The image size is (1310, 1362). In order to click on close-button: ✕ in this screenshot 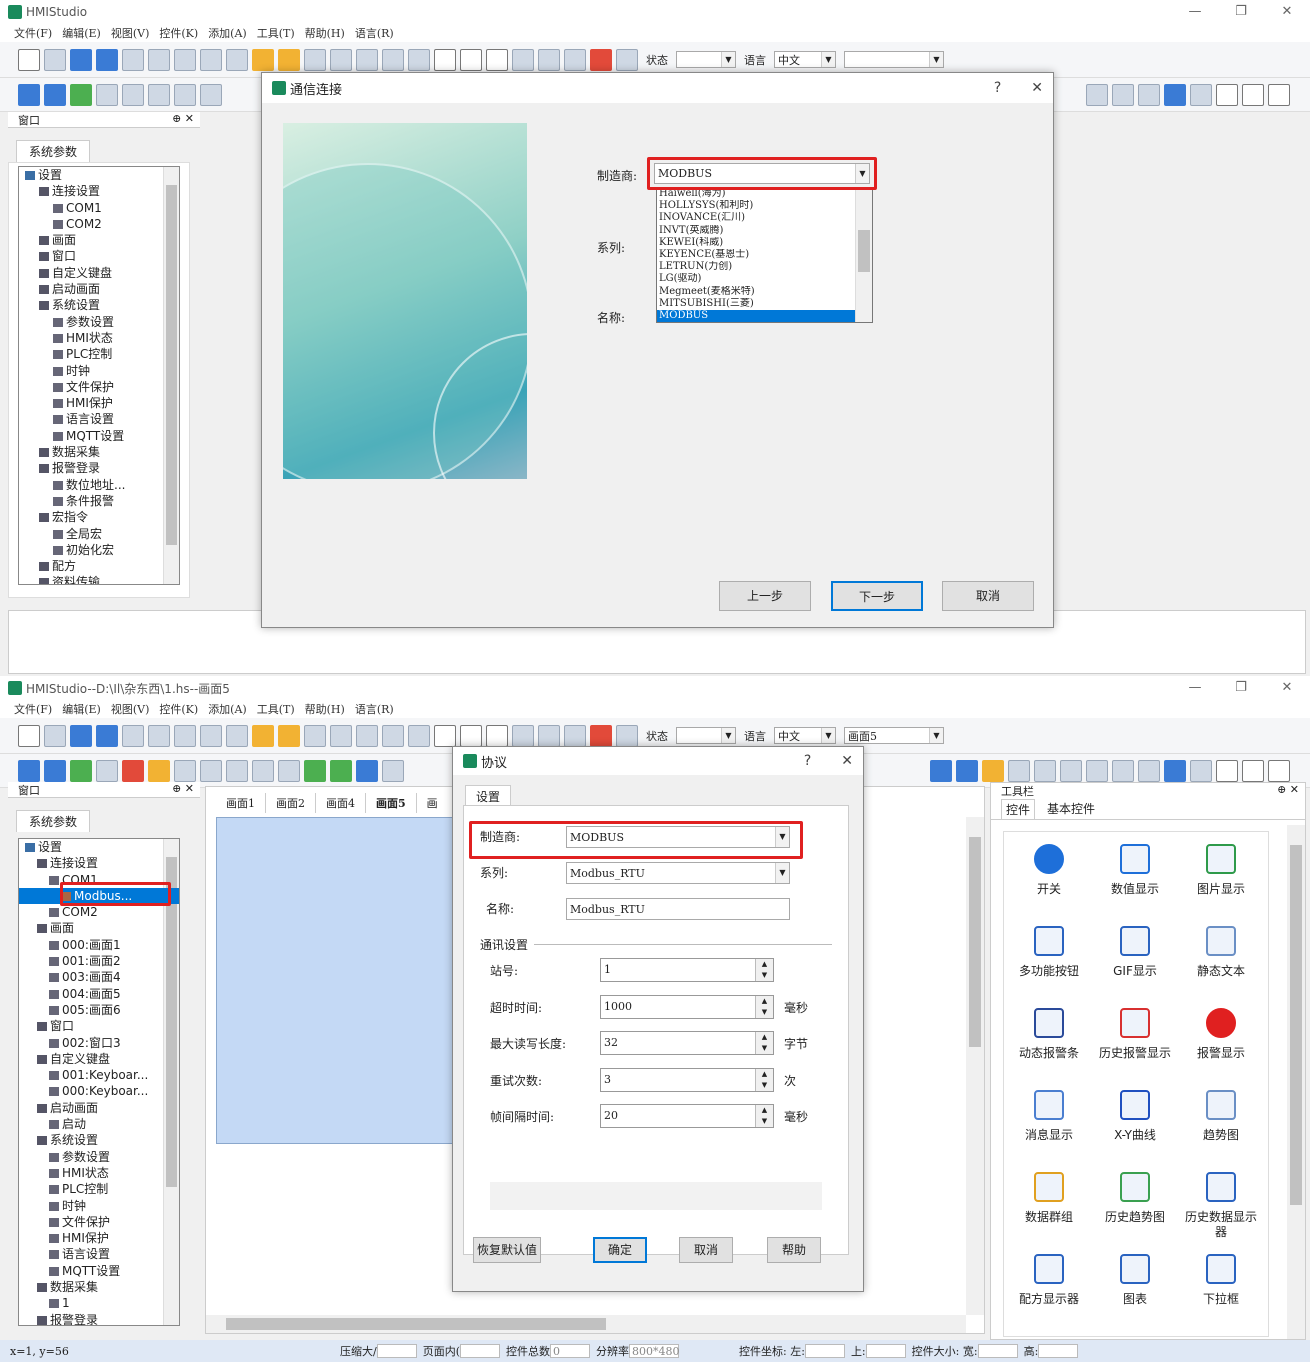, I will do `click(1037, 88)`.